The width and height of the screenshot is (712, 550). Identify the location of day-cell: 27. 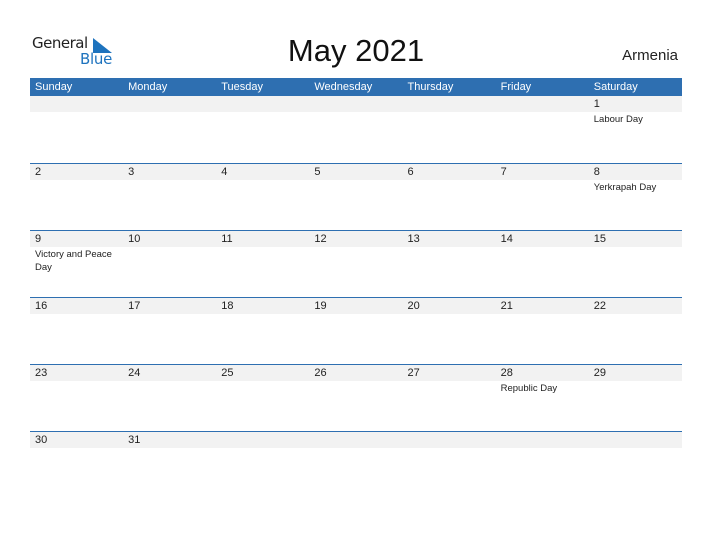
(449, 380).